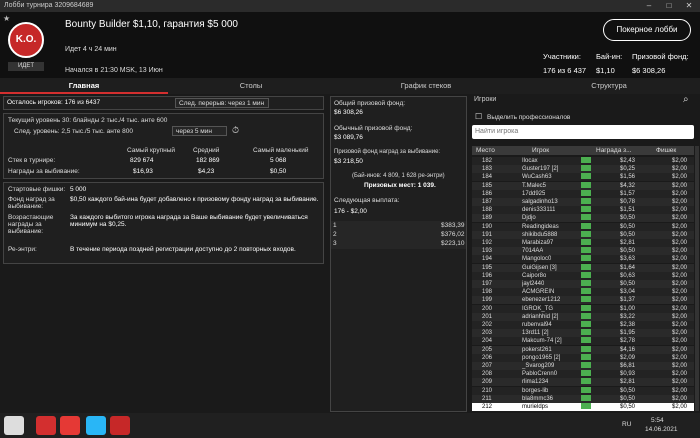 This screenshot has width=700, height=438. Describe the element at coordinates (478, 116) in the screenshot. I see `pro-checkbox: ☐` at that location.